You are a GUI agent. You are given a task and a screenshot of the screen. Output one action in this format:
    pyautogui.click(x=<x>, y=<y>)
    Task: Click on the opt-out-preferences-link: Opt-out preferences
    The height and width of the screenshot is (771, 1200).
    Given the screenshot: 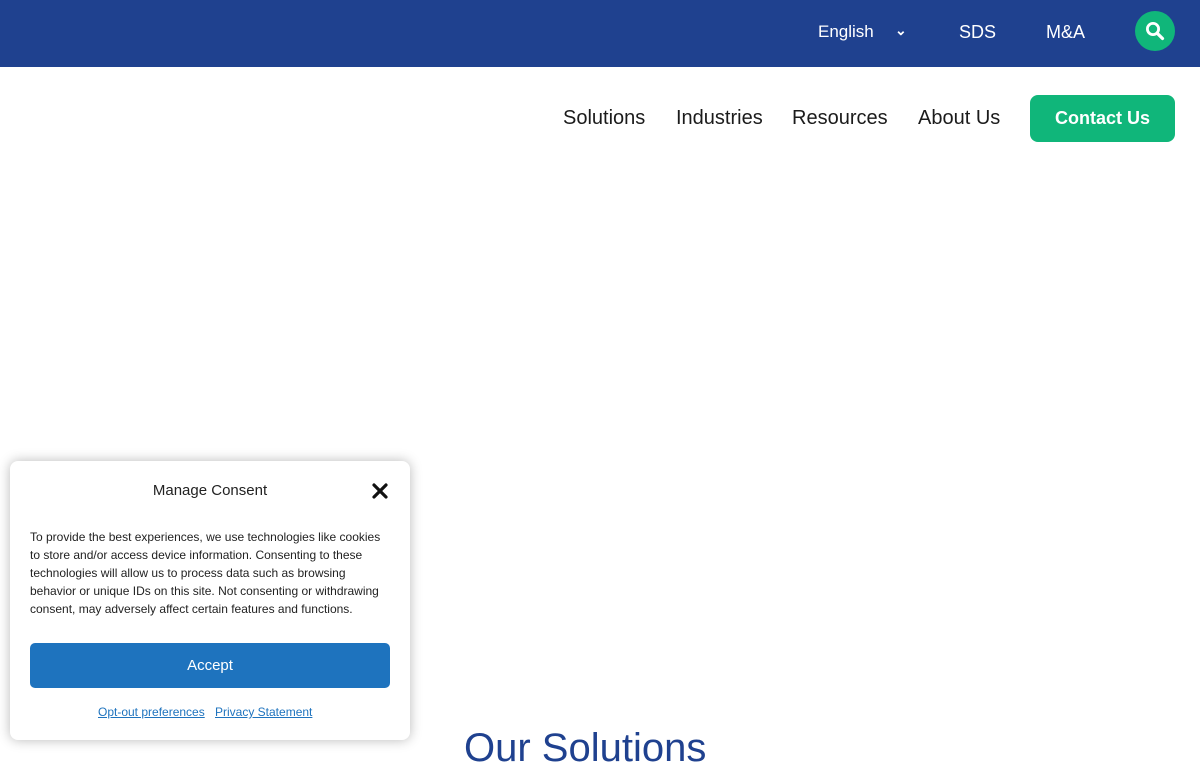 What is the action you would take?
    pyautogui.click(x=151, y=712)
    